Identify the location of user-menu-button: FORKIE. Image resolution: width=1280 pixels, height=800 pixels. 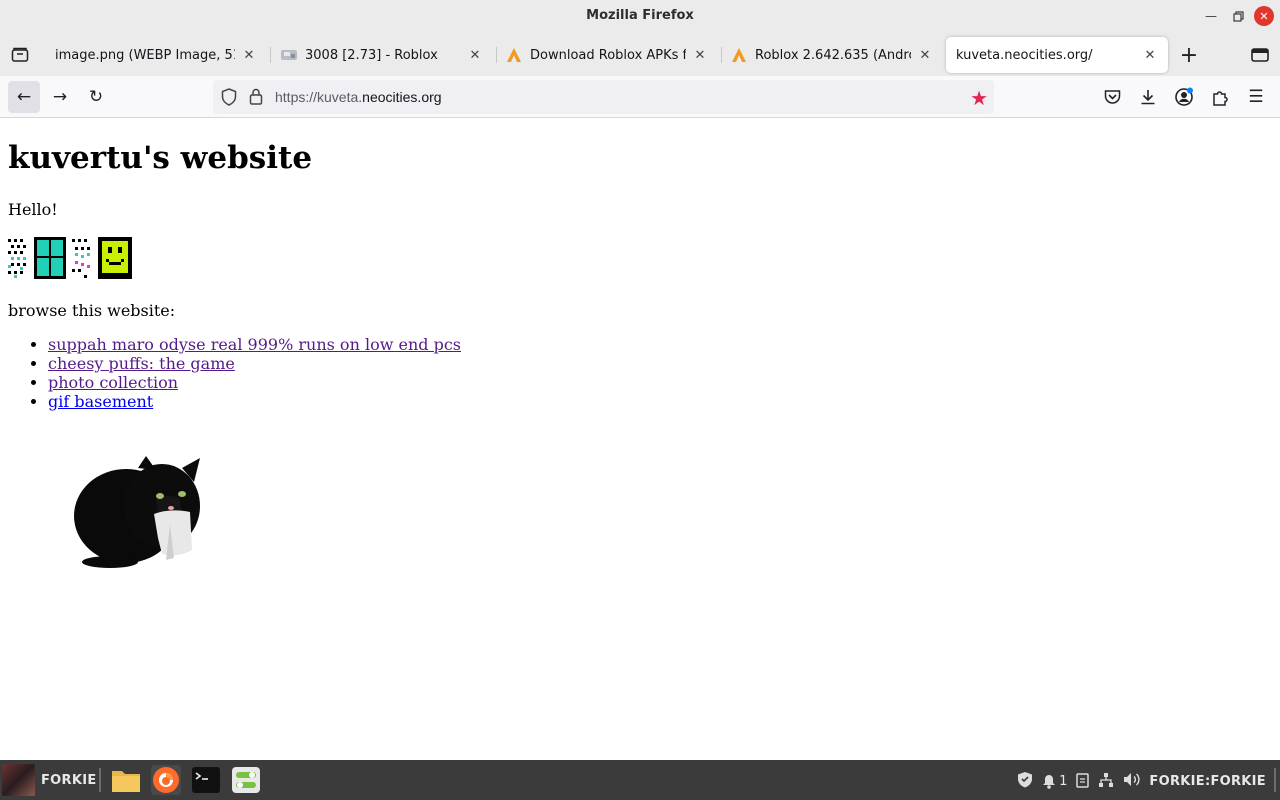
(49, 780).